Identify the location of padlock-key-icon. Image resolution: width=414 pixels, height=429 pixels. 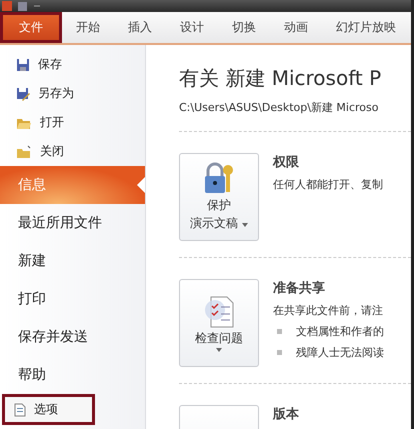
(219, 179).